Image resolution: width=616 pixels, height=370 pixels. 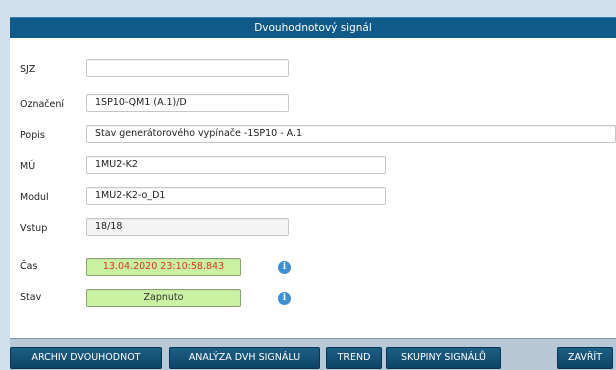 I want to click on mu-field: 1MU2-K2, so click(x=236, y=165).